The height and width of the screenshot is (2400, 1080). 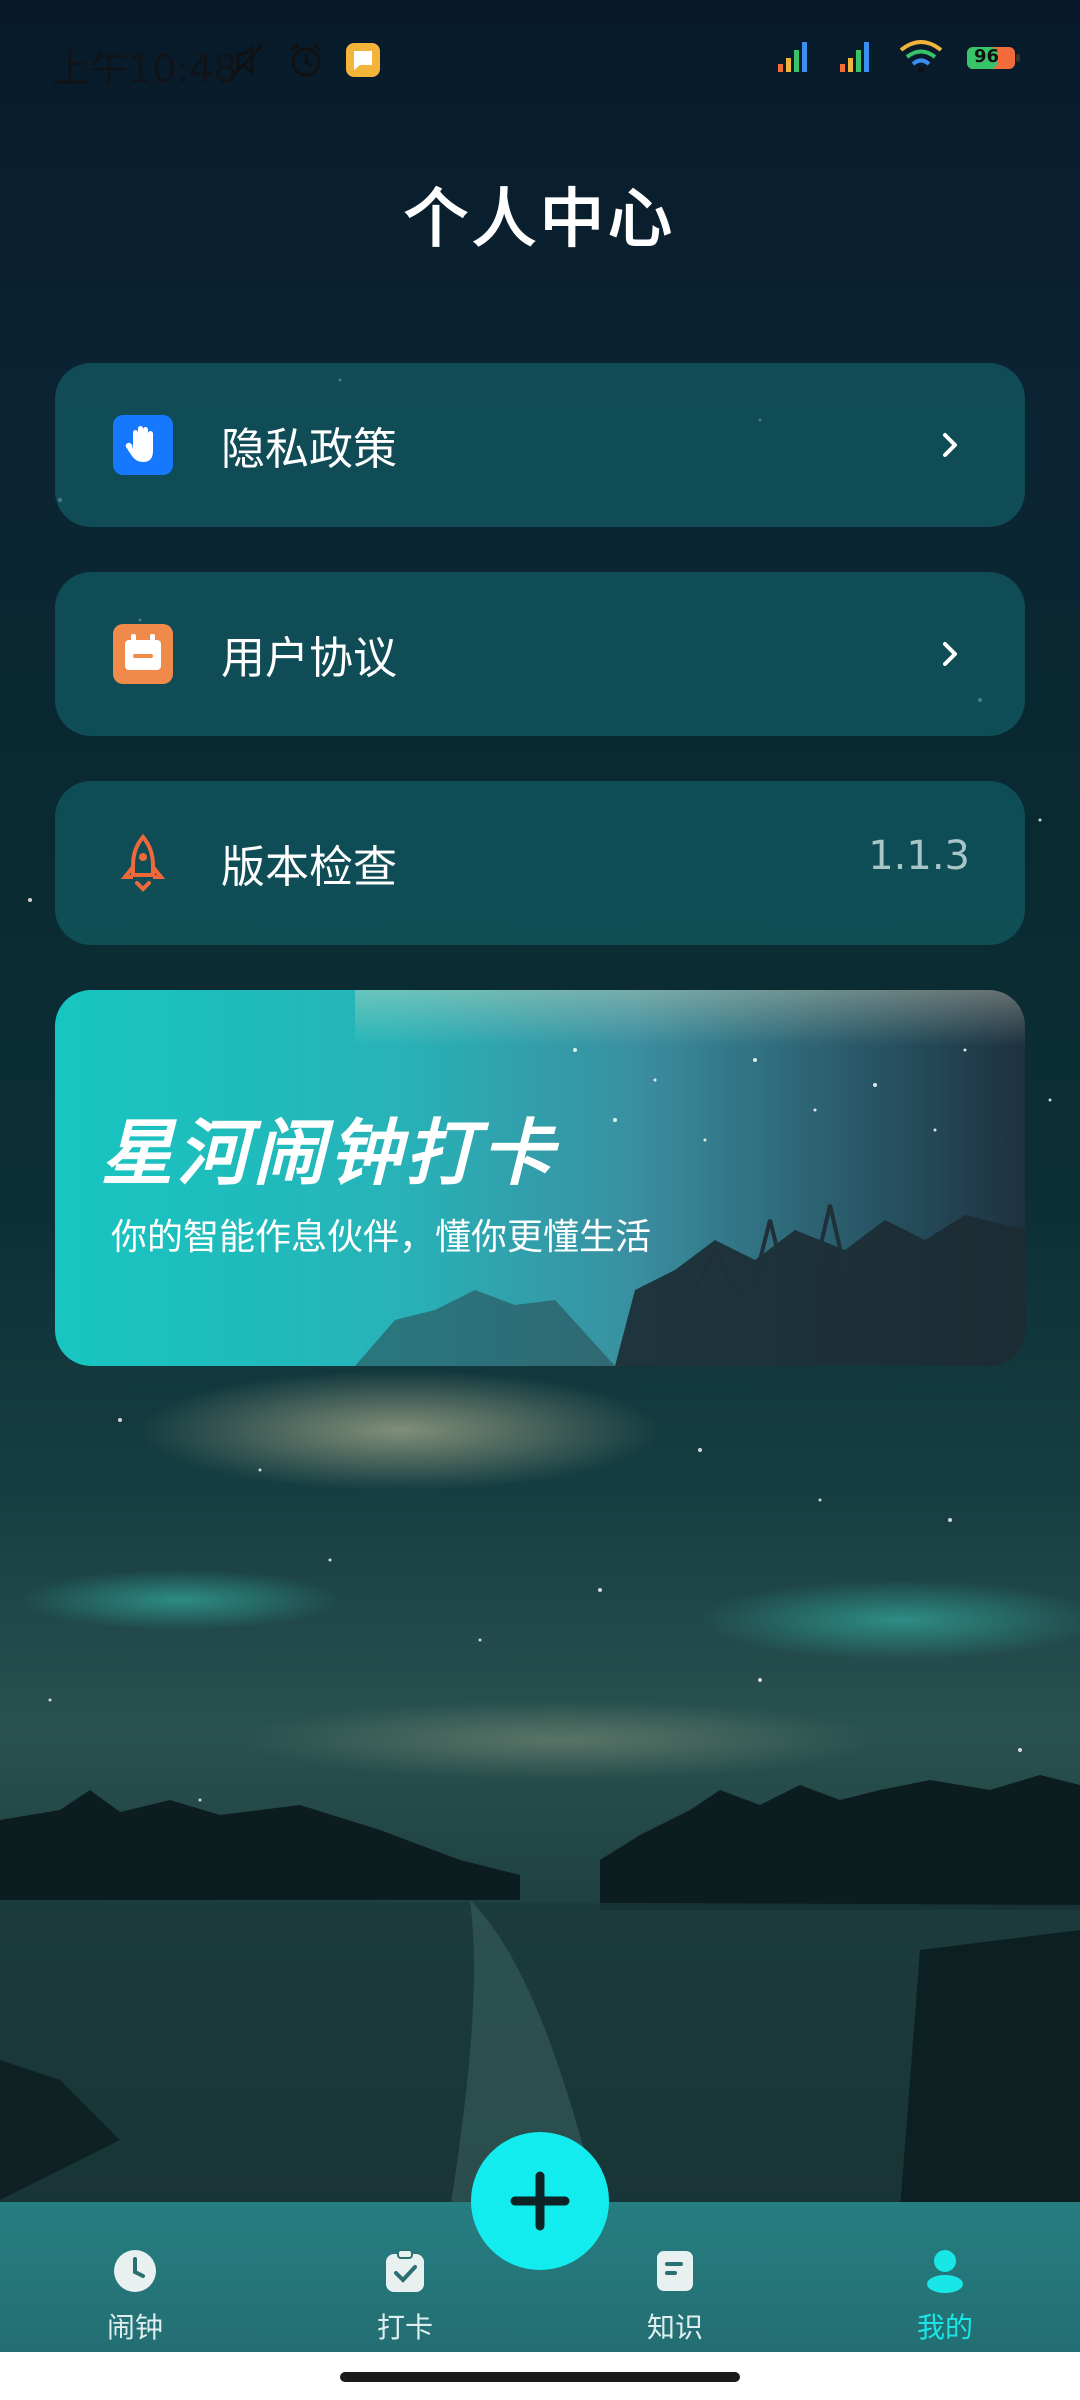 I want to click on mute-icon, so click(x=248, y=62).